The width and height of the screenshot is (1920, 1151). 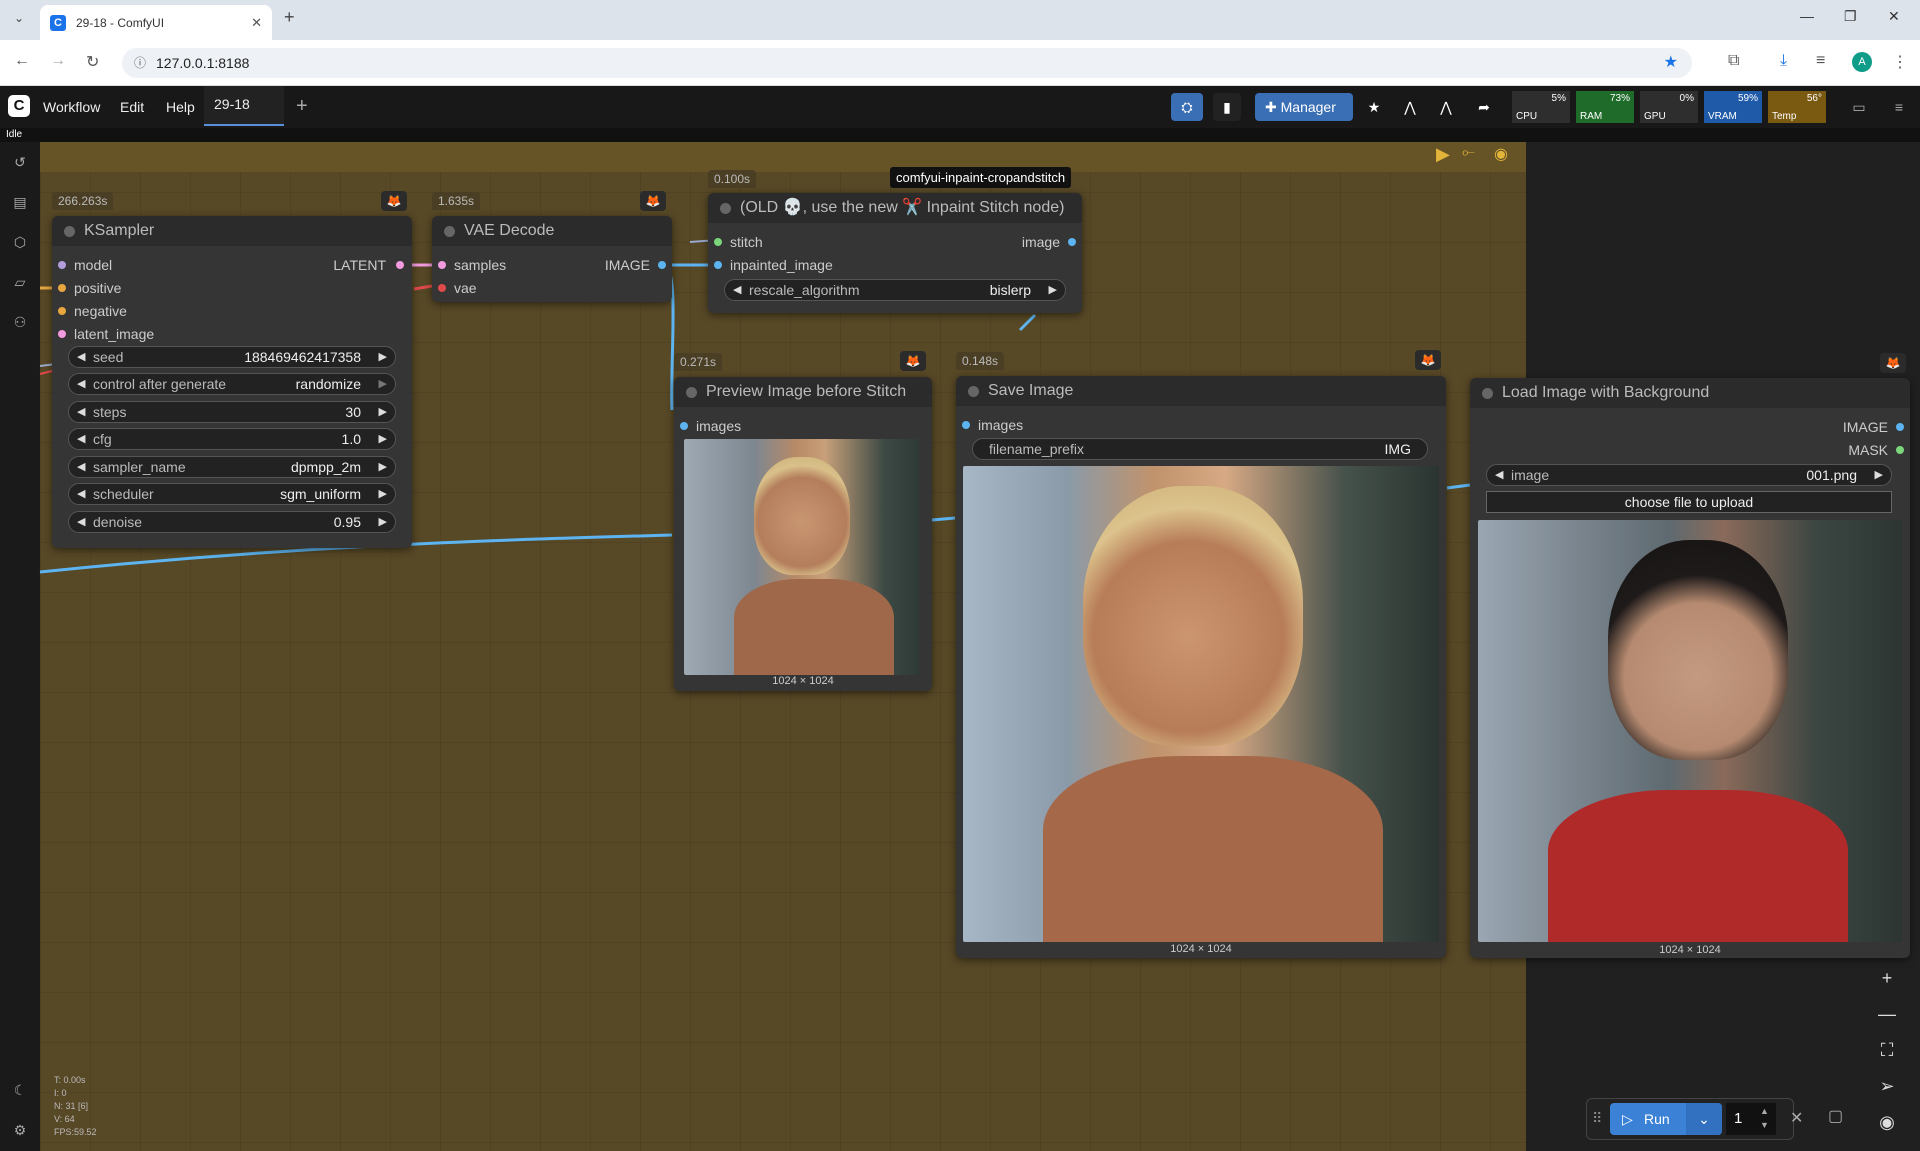 What do you see at coordinates (1887, 1050) in the screenshot?
I see `fit-view-icon: ⛶` at bounding box center [1887, 1050].